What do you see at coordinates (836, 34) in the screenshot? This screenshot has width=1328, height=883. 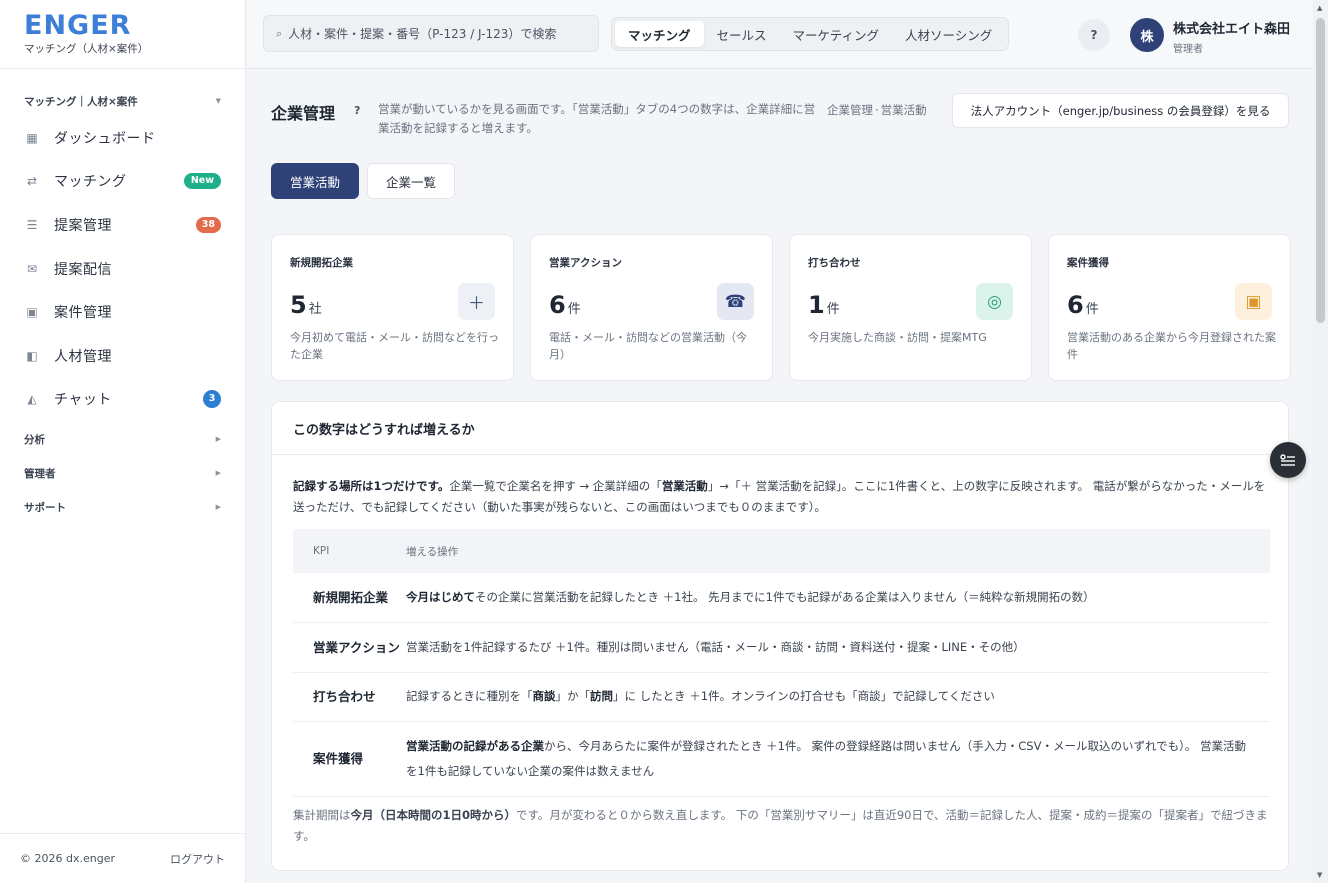 I see `mode-tab-marketing: マーケティング` at bounding box center [836, 34].